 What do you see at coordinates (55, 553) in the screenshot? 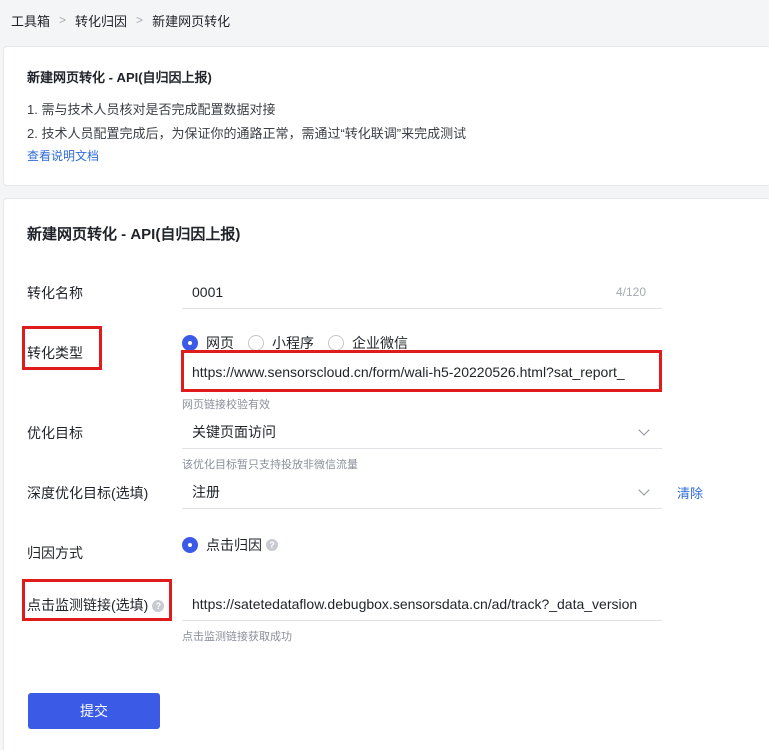
I see `attribution-method-label: 归因方式` at bounding box center [55, 553].